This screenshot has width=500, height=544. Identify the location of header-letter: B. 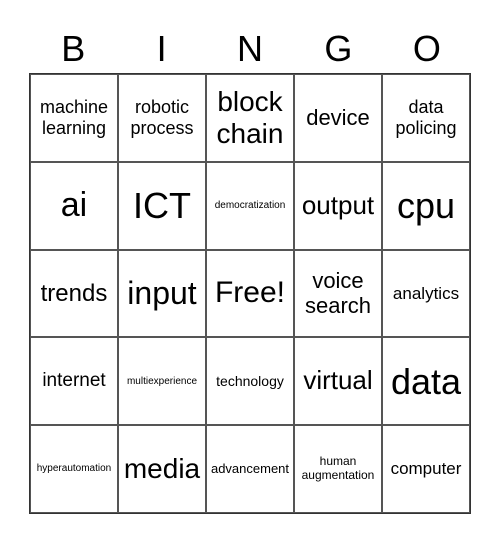
(73, 48).